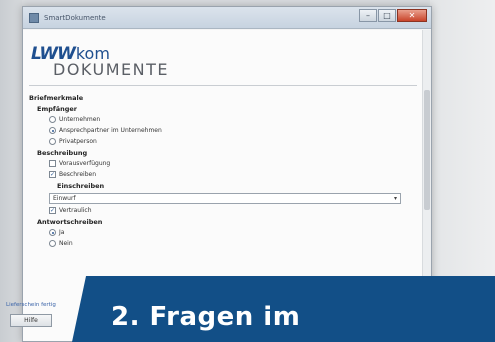 The image size is (495, 342). I want to click on reply-option-no: Nein, so click(224, 243).